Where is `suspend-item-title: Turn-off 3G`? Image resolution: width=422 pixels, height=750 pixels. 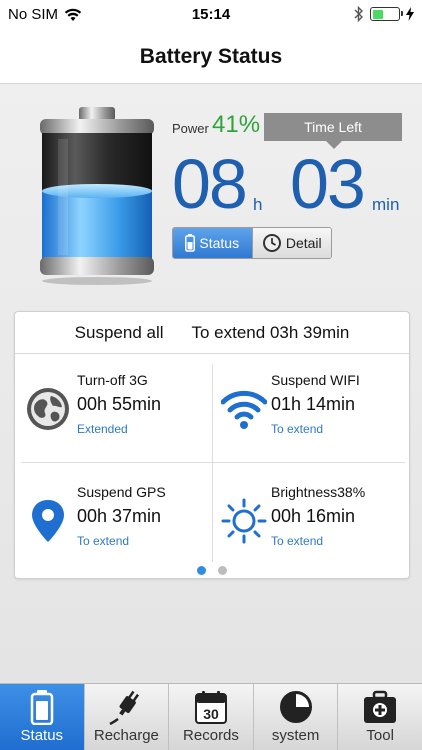 suspend-item-title: Turn-off 3G is located at coordinates (112, 380).